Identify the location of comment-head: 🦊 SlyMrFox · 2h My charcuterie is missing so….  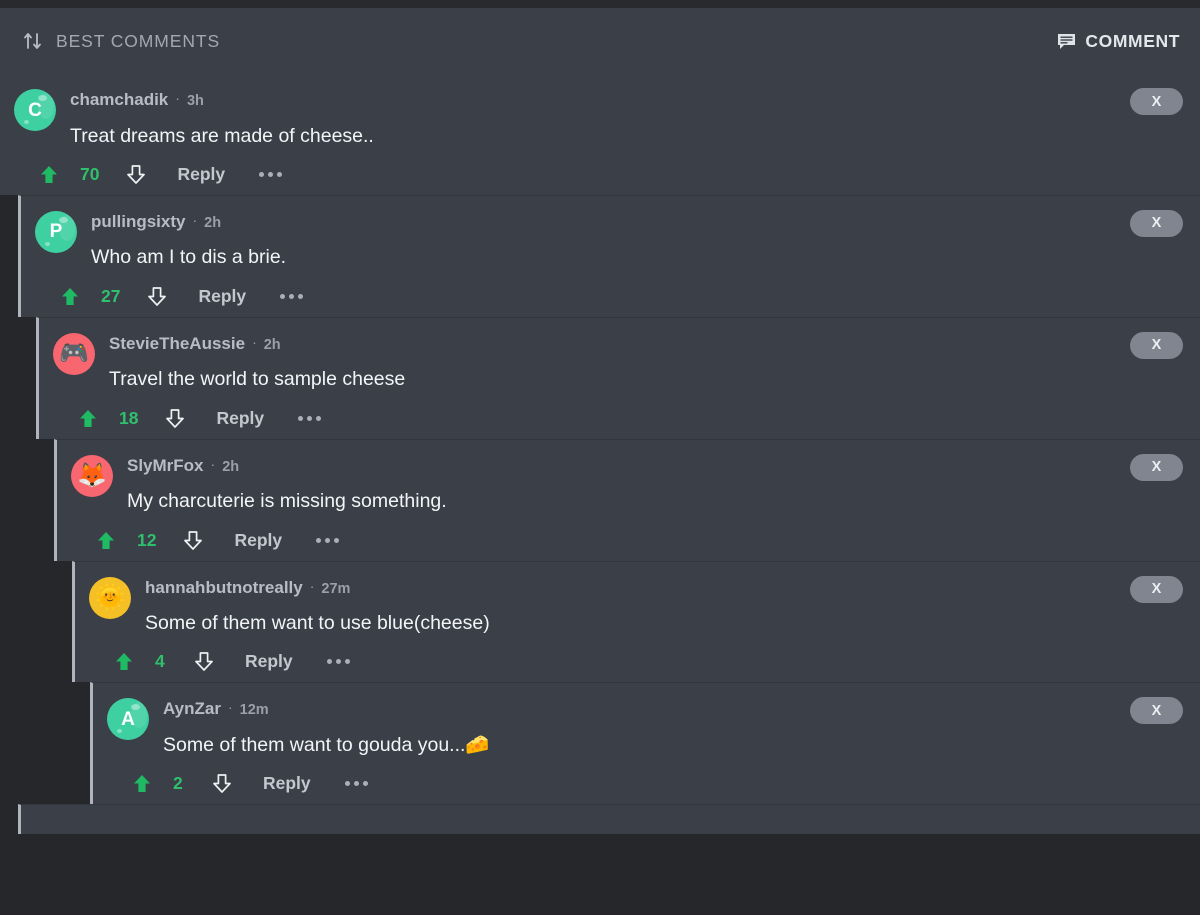
(628, 484).